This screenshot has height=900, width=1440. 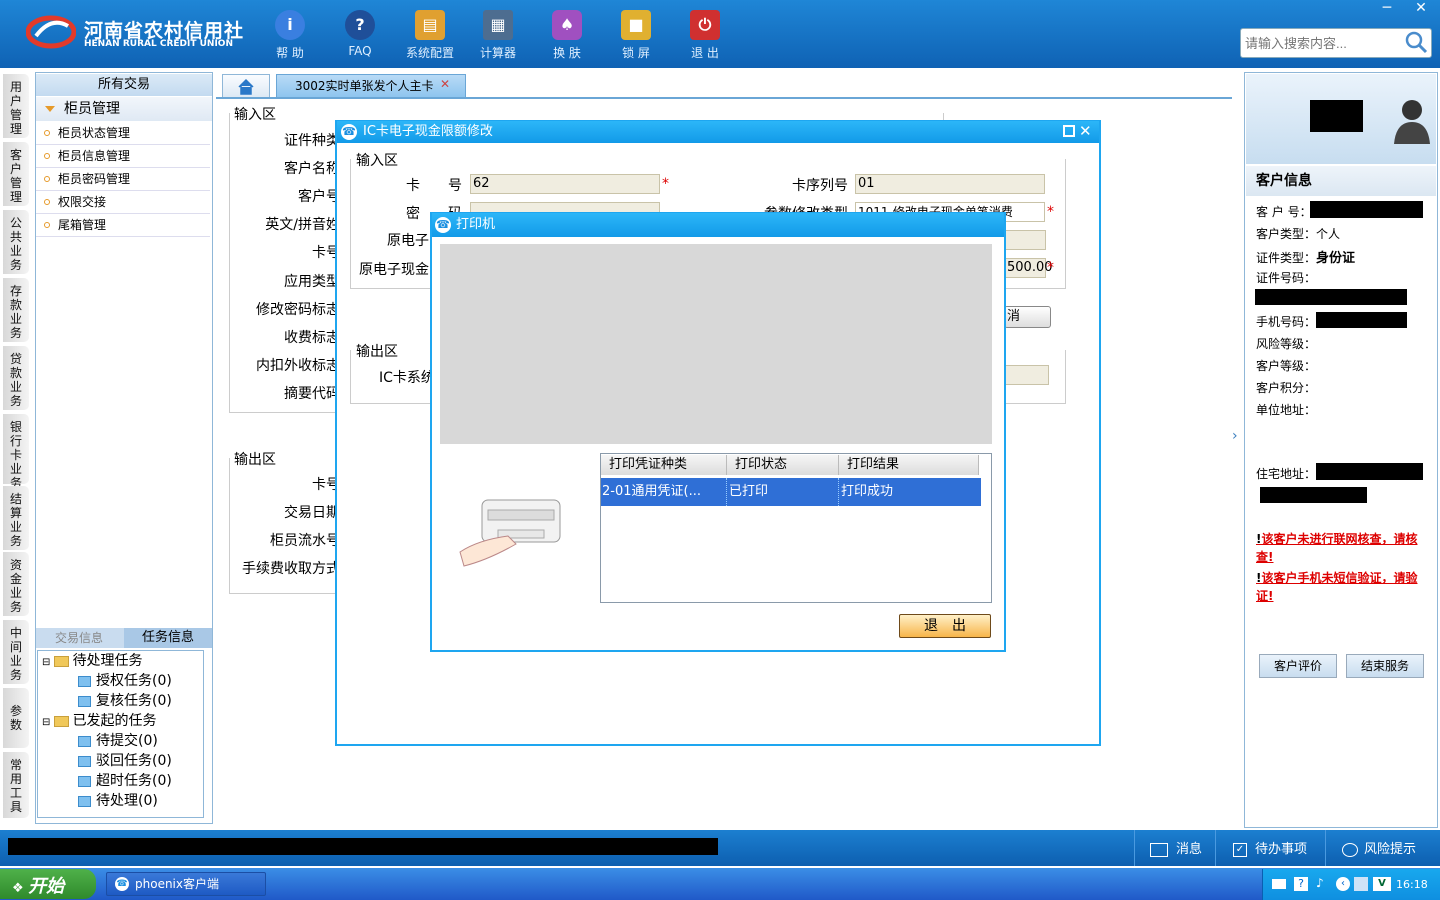 What do you see at coordinates (48, 884) in the screenshot?
I see `start-button: ❖ 开始` at bounding box center [48, 884].